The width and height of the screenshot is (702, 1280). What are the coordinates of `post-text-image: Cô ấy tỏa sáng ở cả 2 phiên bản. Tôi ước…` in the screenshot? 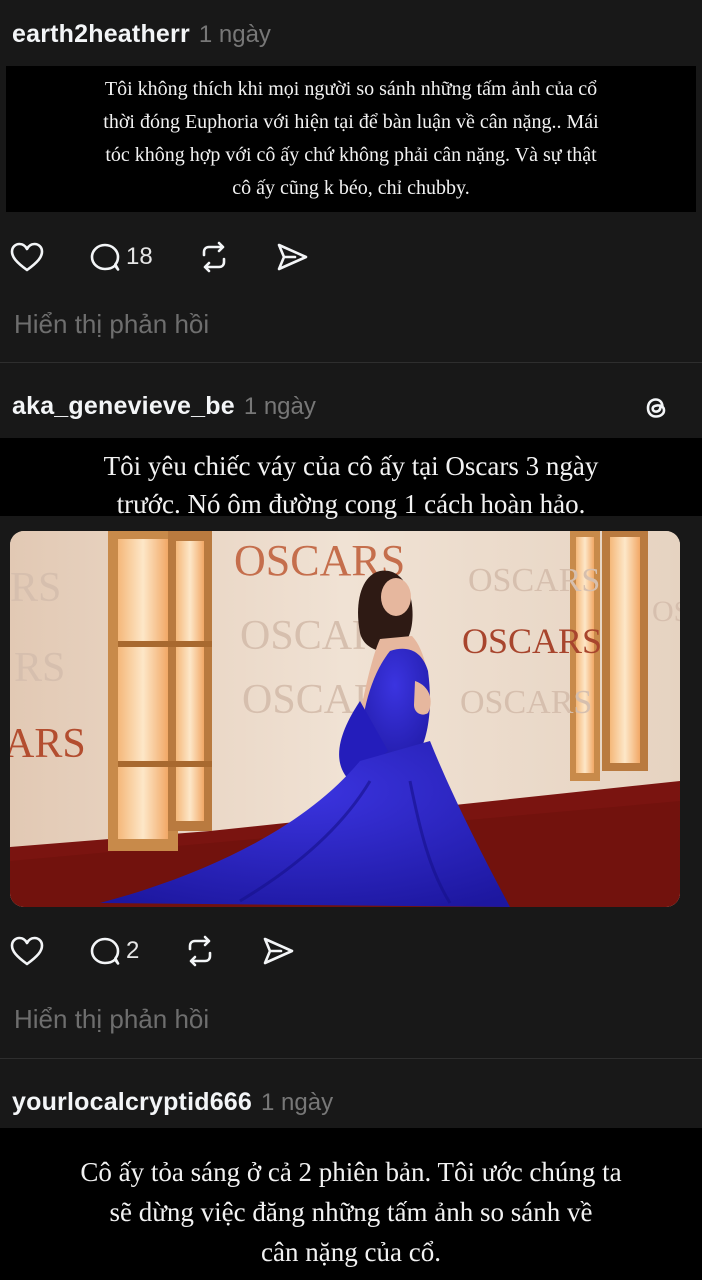 It's located at (351, 1204).